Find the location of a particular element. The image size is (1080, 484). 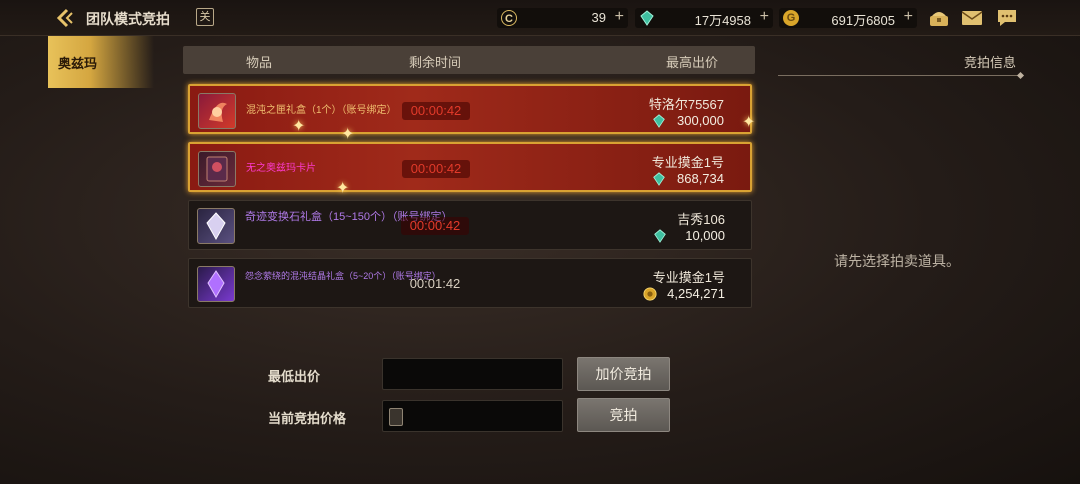

highest-bid: 300,000 is located at coordinates (700, 120).